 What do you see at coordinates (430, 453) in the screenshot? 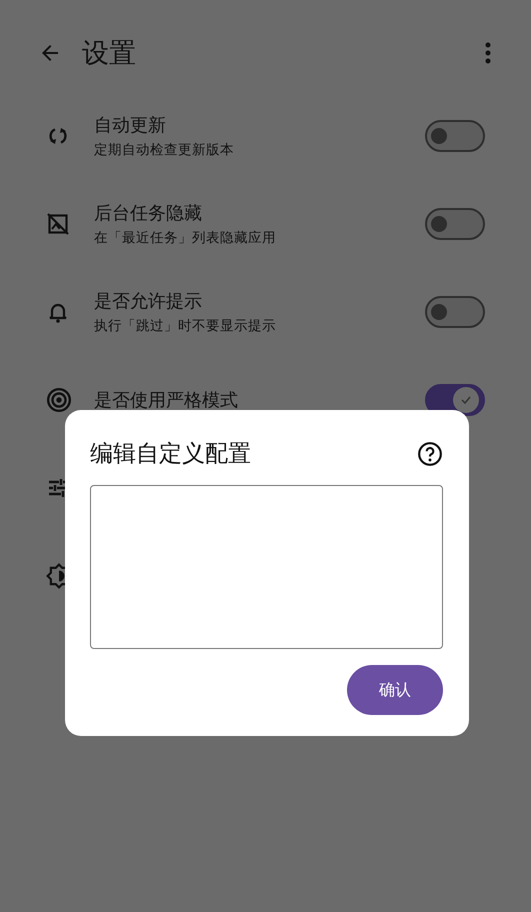
I see `help-icon` at bounding box center [430, 453].